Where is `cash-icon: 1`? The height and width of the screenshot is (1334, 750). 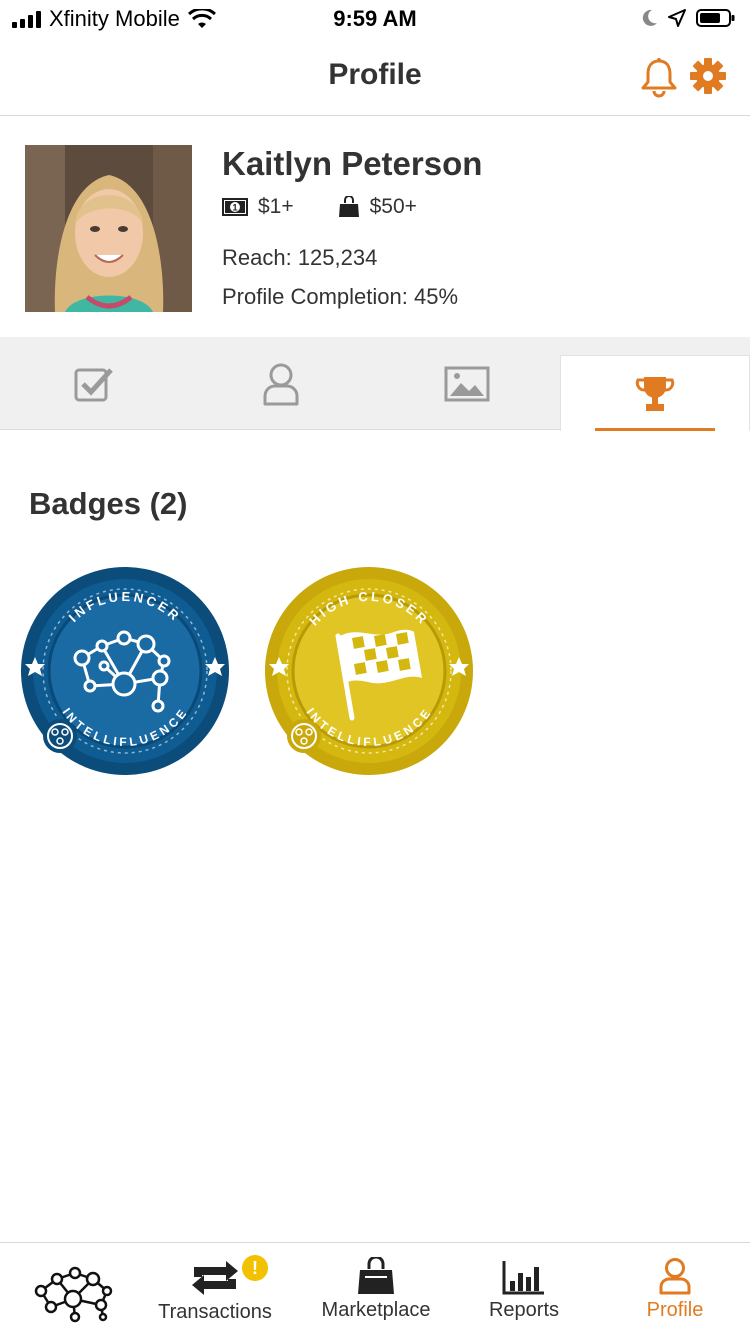
cash-icon: 1 is located at coordinates (235, 207).